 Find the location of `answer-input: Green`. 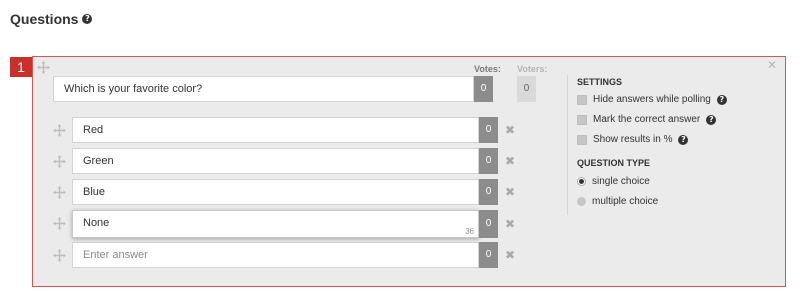

answer-input: Green is located at coordinates (275, 161).